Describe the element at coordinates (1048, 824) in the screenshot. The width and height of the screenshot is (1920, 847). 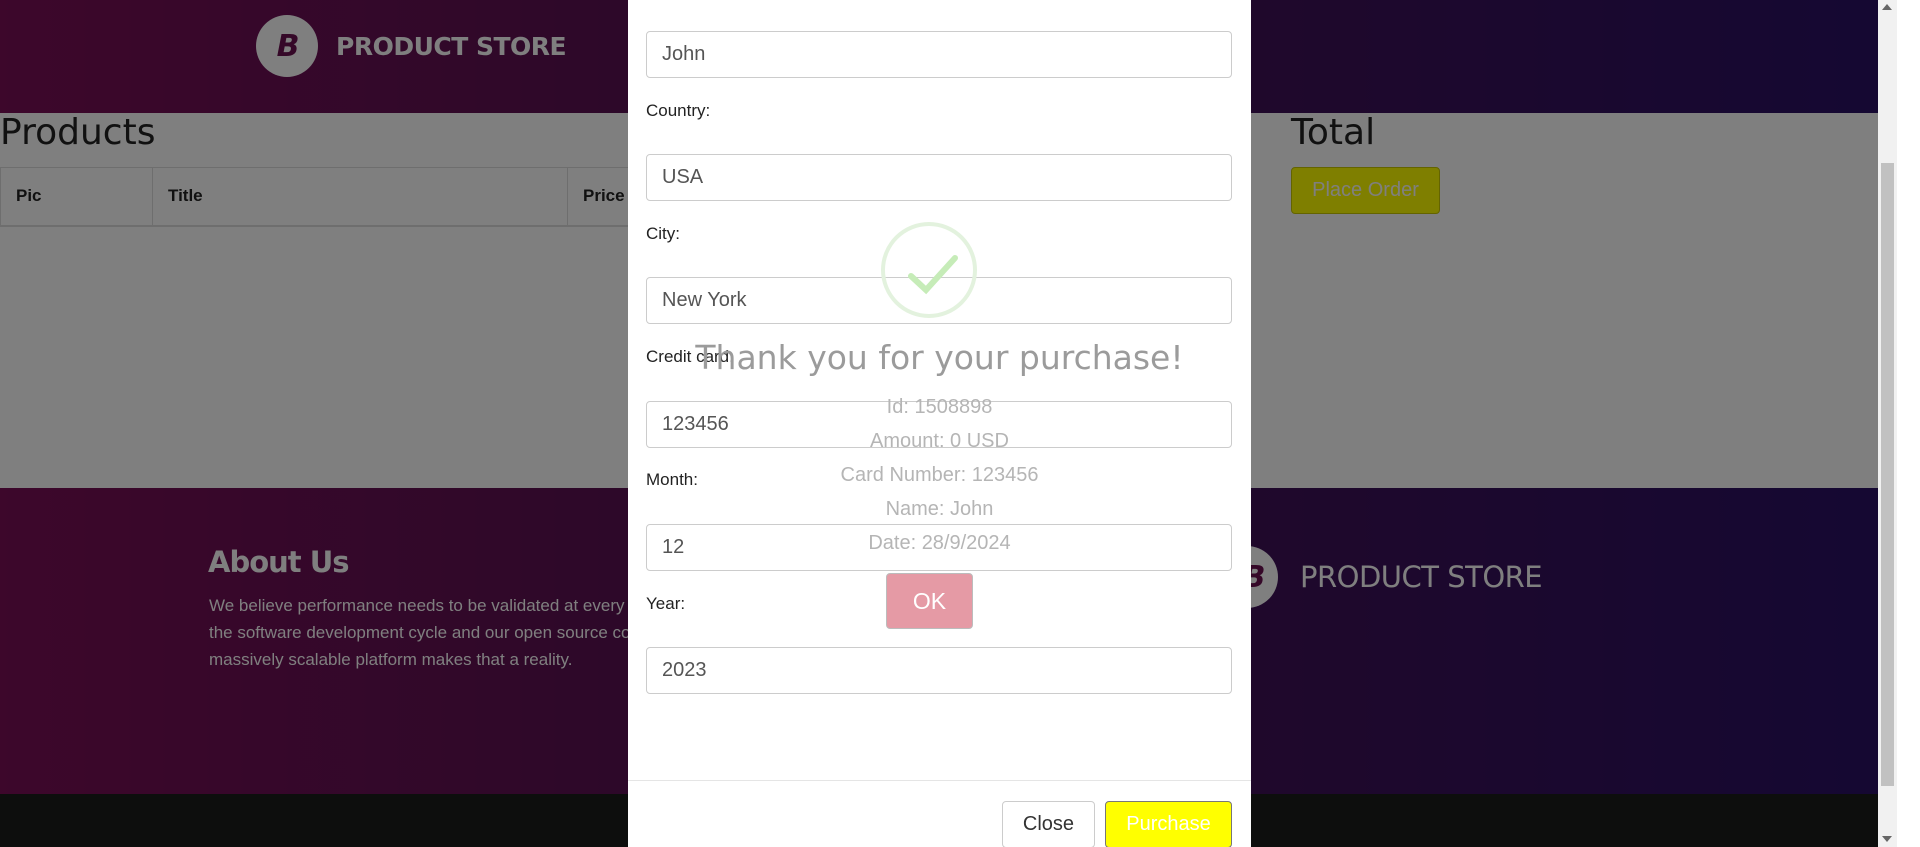
I see `close-button: Close` at that location.